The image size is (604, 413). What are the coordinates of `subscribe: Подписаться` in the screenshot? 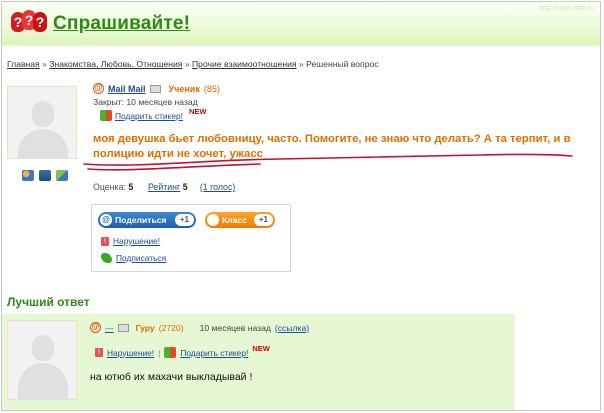 It's located at (133, 258).